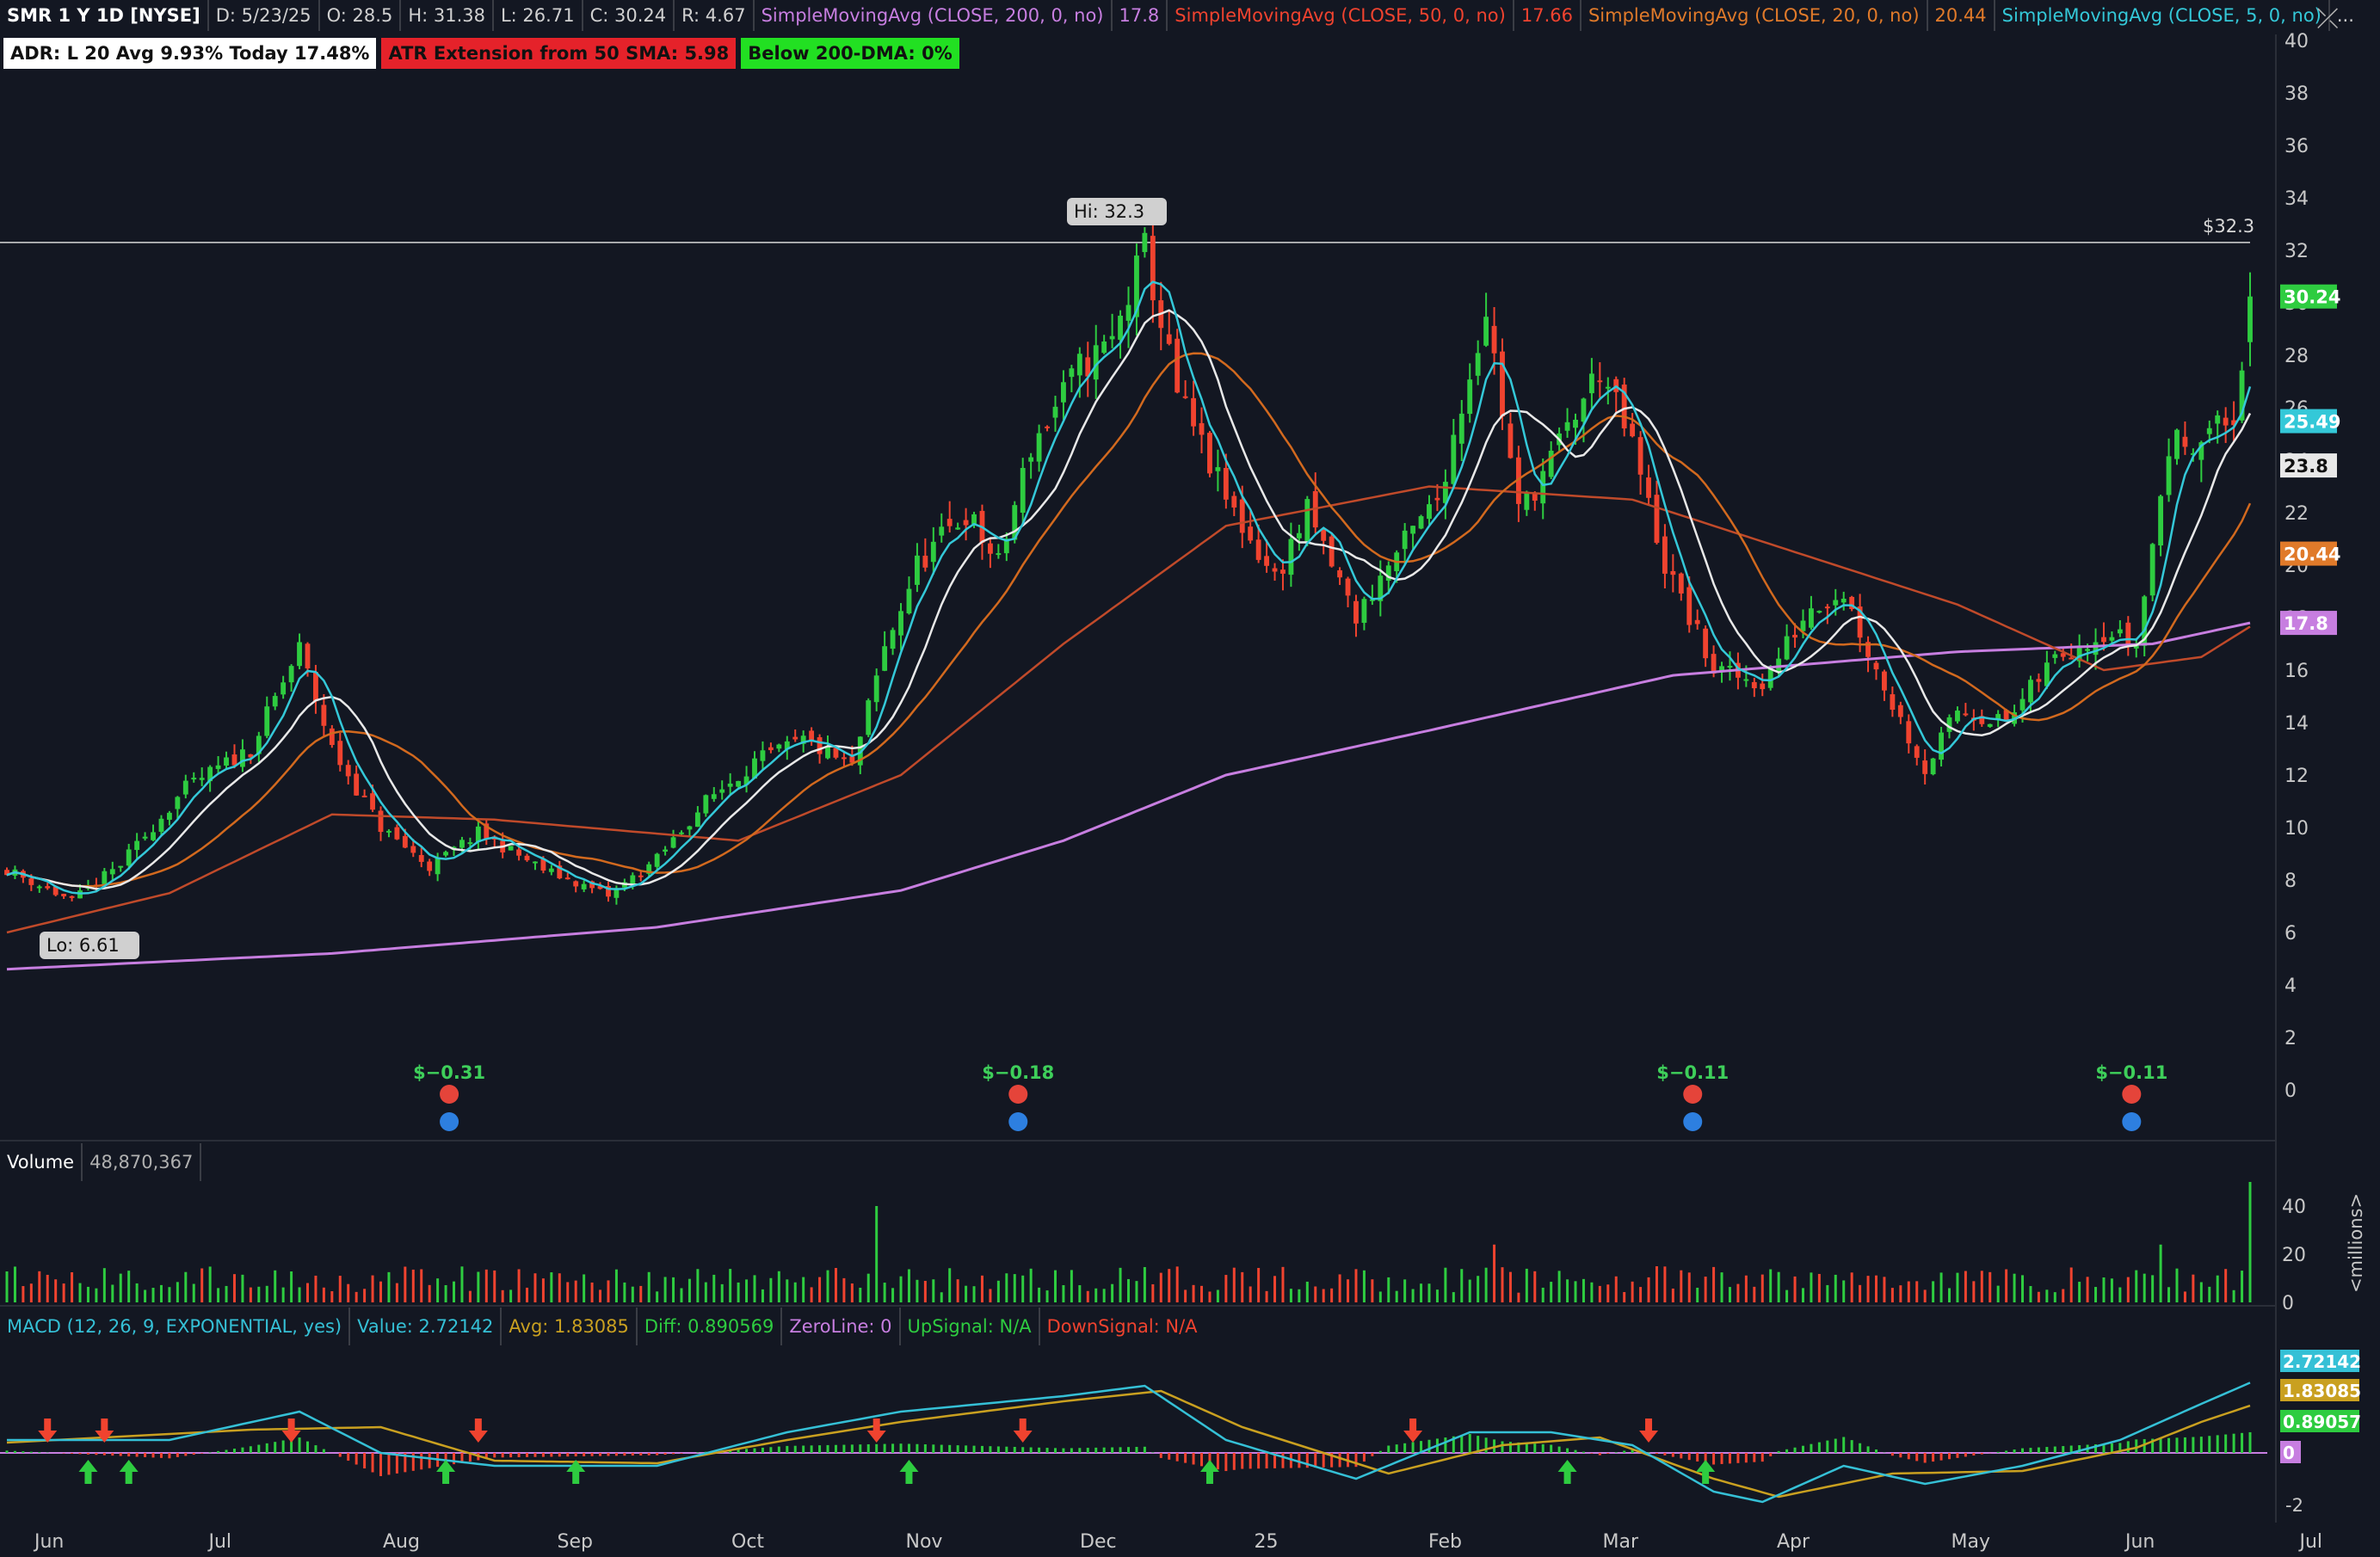 Image resolution: width=2380 pixels, height=1557 pixels. What do you see at coordinates (1341, 15) in the screenshot?
I see `sma50-label: SimpleMovingAvg (CLOSE, 50, 0, no)` at bounding box center [1341, 15].